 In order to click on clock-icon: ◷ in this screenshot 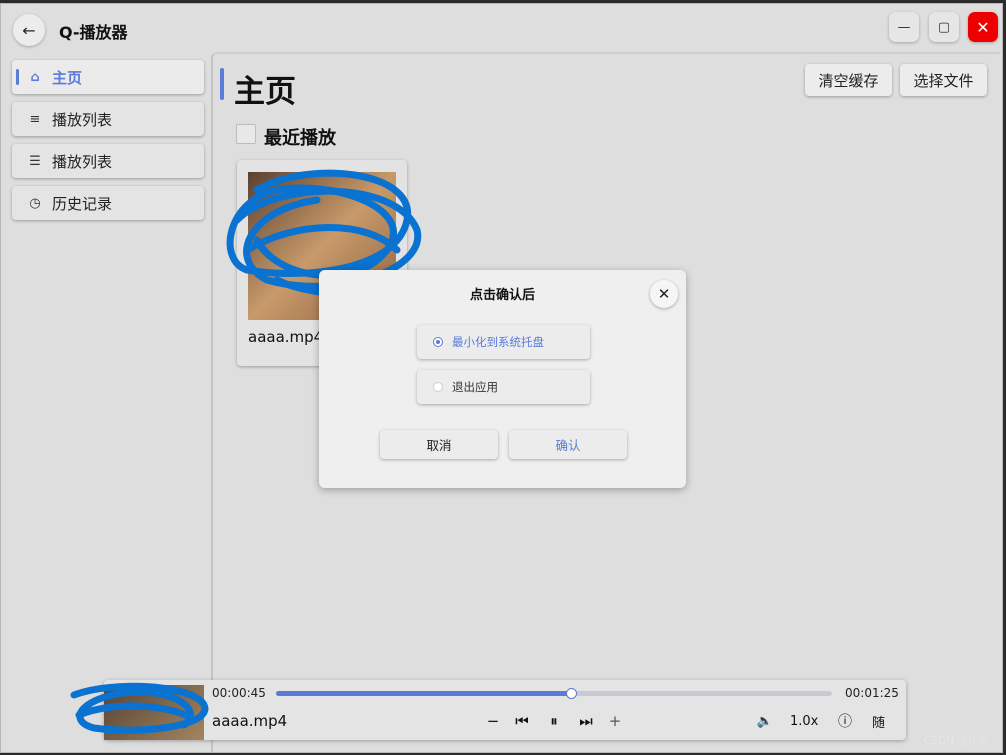, I will do `click(35, 203)`.